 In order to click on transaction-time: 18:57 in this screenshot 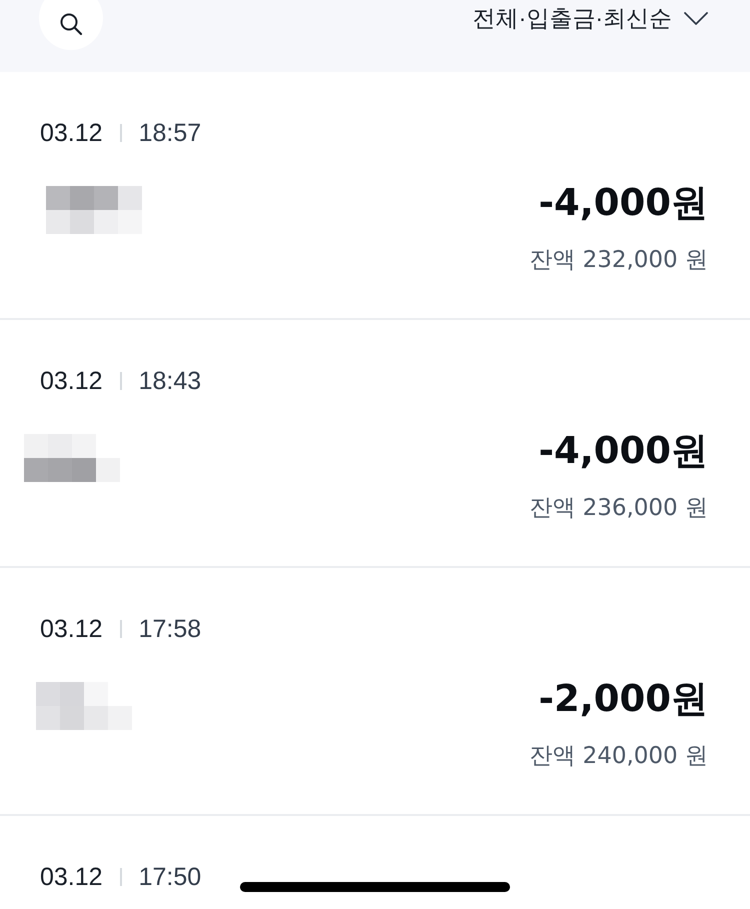, I will do `click(170, 133)`.